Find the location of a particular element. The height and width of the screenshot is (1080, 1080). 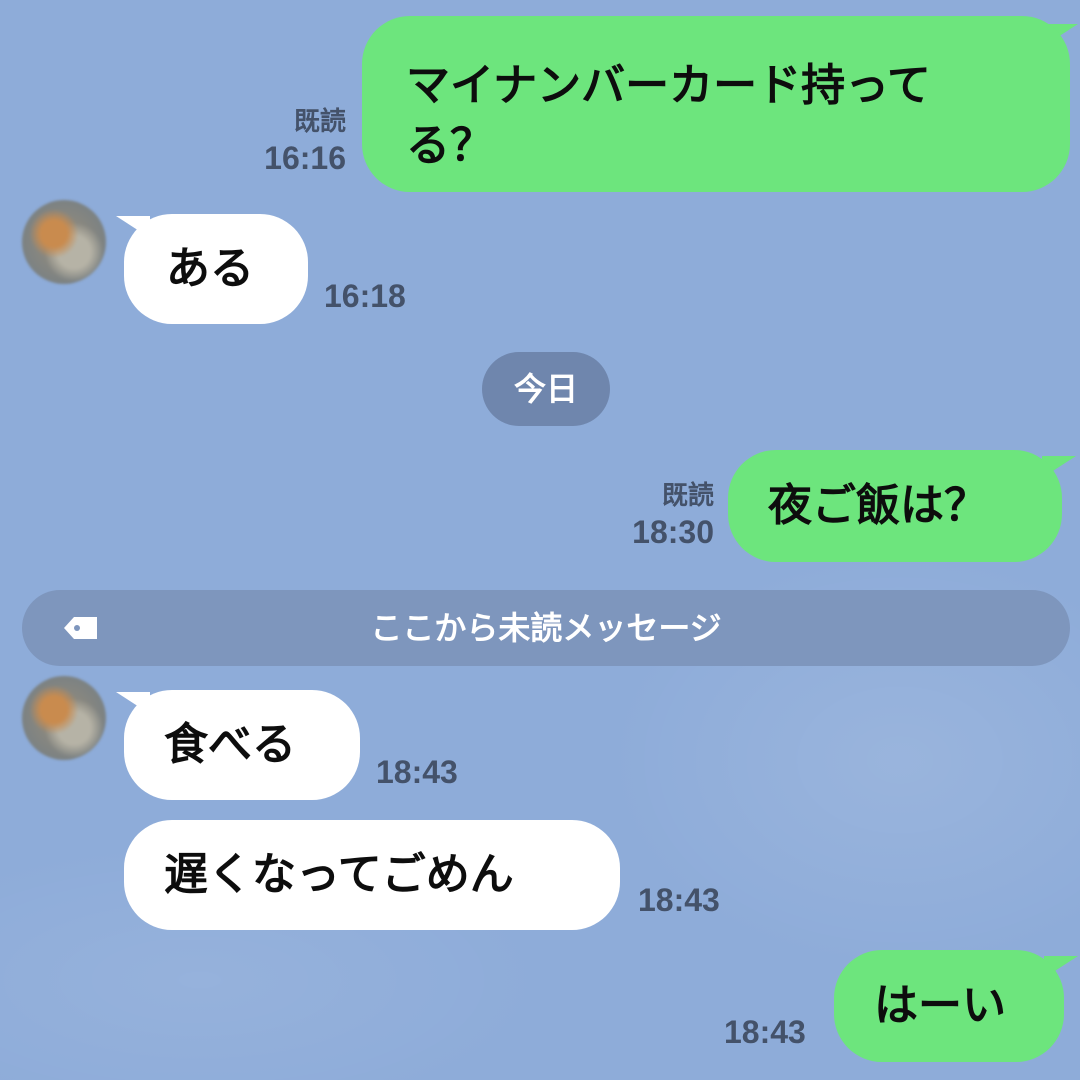

message-text-line: マイナンバーカード持って is located at coordinates (668, 85).